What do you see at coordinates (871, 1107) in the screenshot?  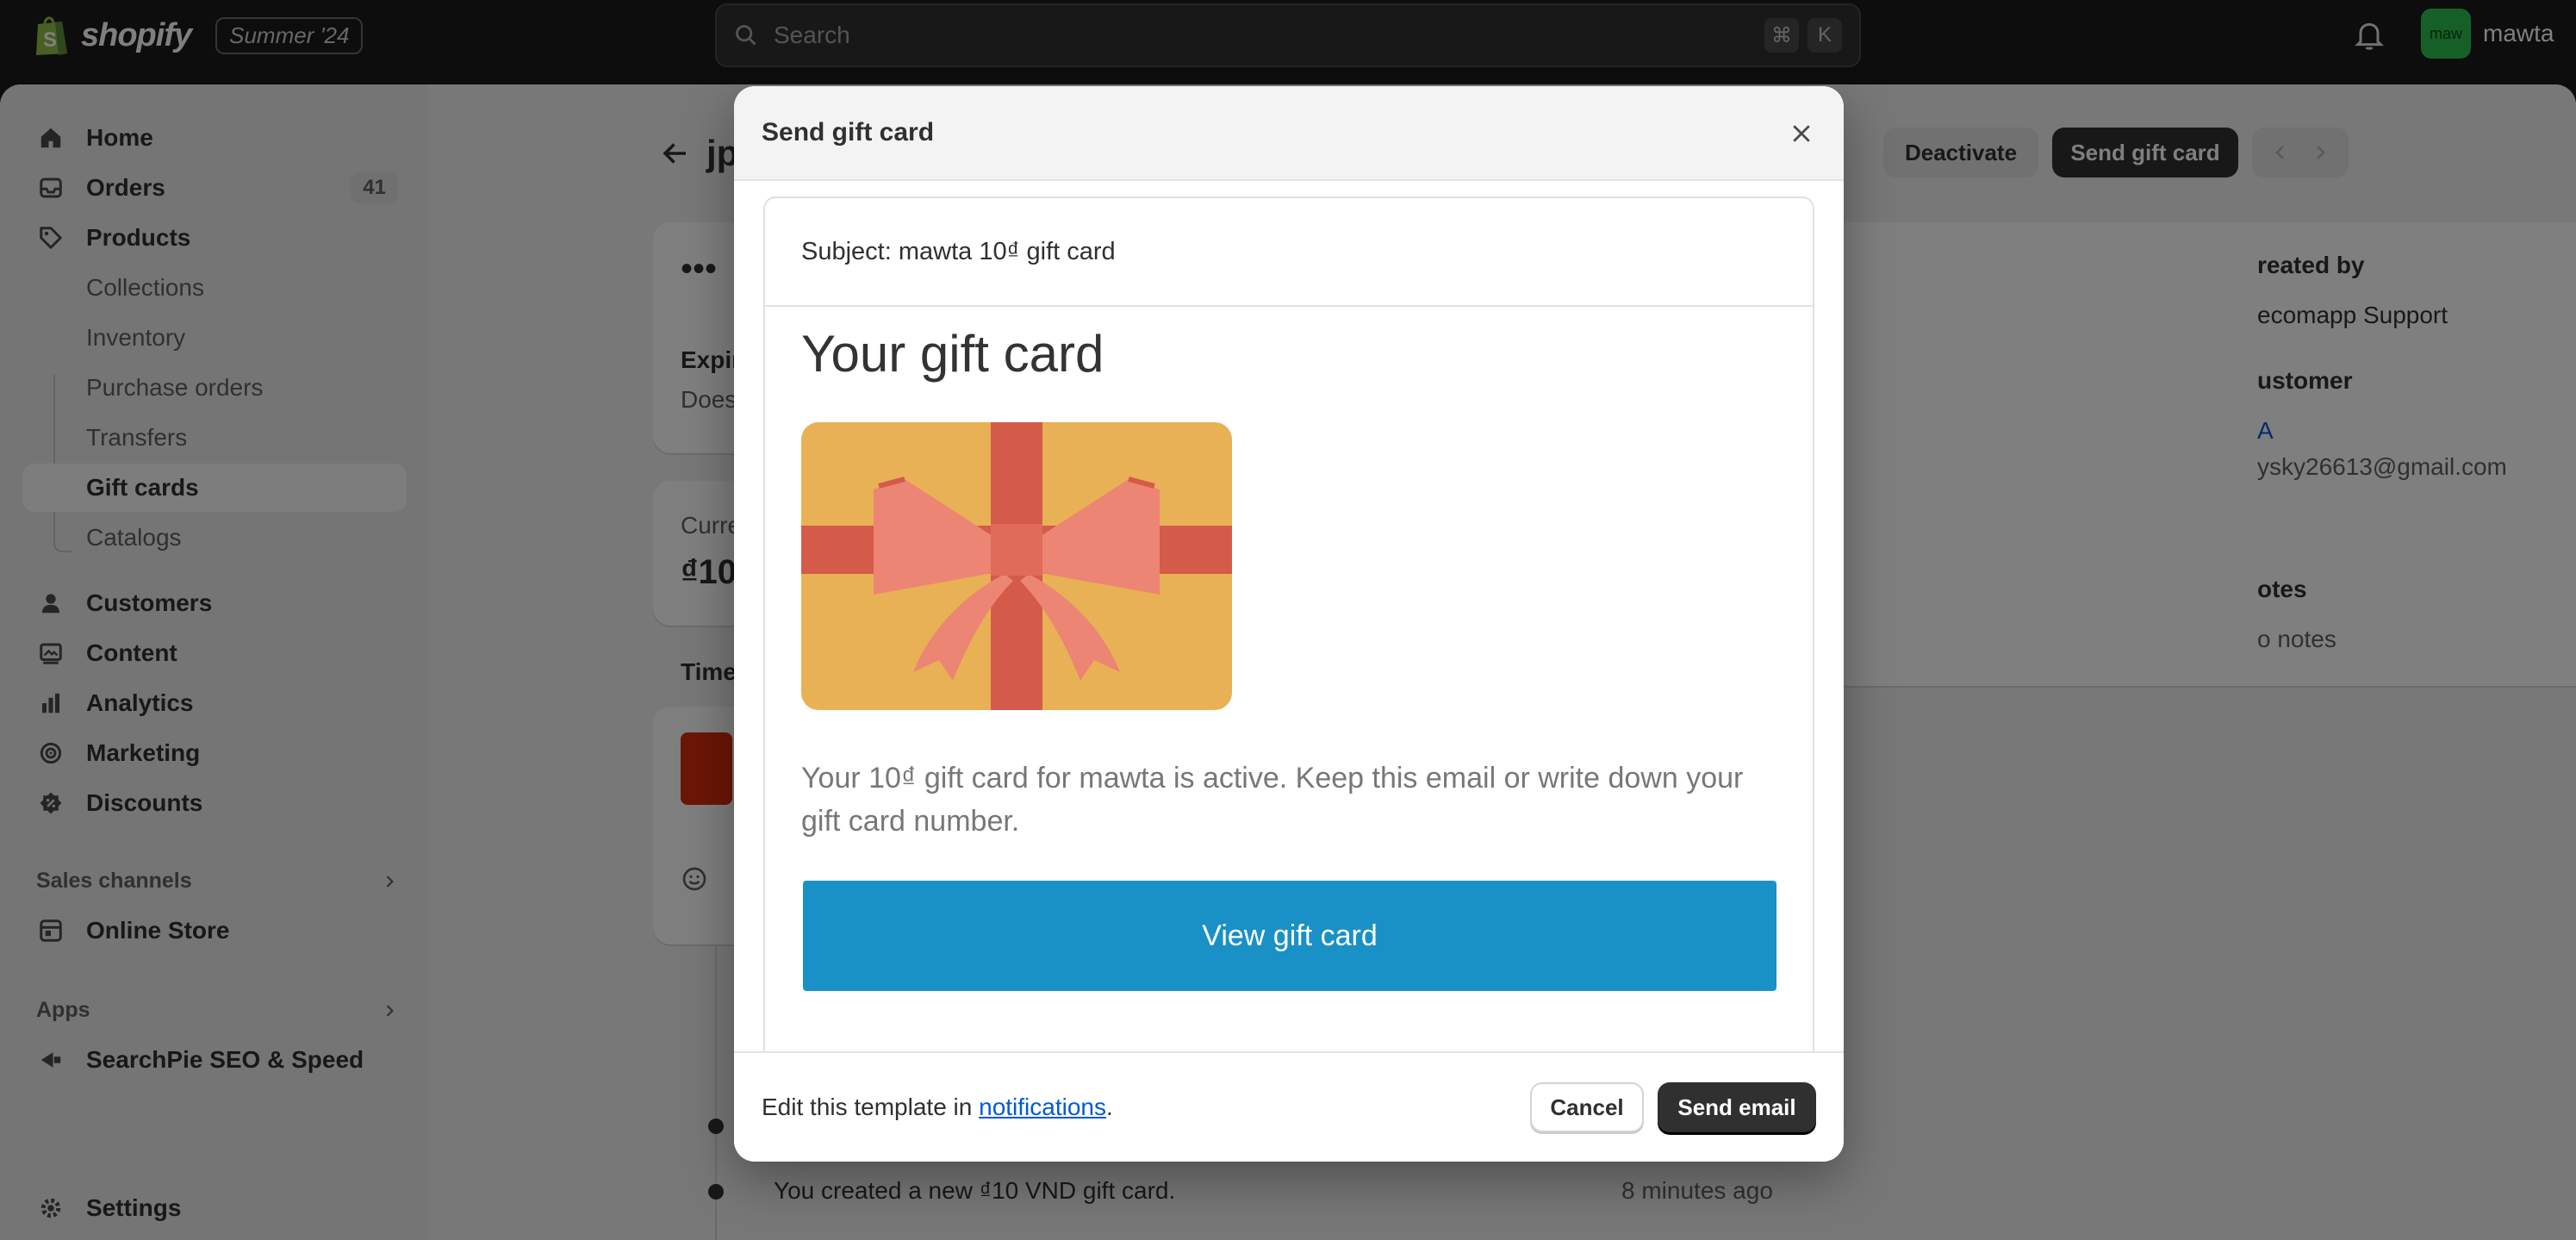 I see `footer-prefix: Edit this template in` at bounding box center [871, 1107].